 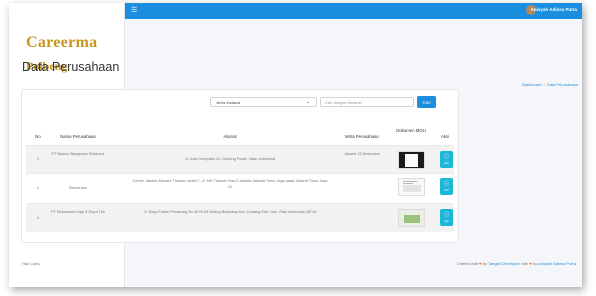 I want to click on cell-nama: PT Rekanmud Kaja & Rupa Tbk, so click(x=78, y=212).